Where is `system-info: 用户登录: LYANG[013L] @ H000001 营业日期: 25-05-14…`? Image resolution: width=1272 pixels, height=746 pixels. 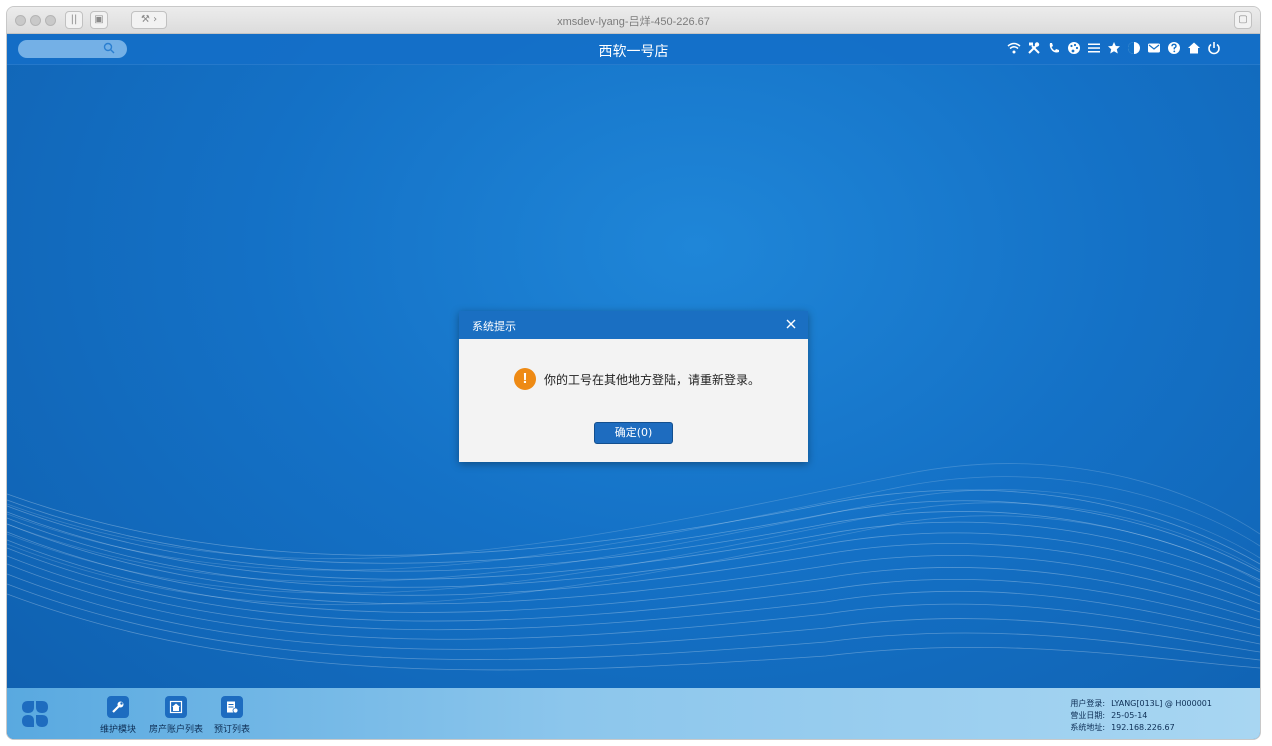
system-info: 用户登录: LYANG[013L] @ H000001 营业日期: 25-05-14… is located at coordinates (1141, 716).